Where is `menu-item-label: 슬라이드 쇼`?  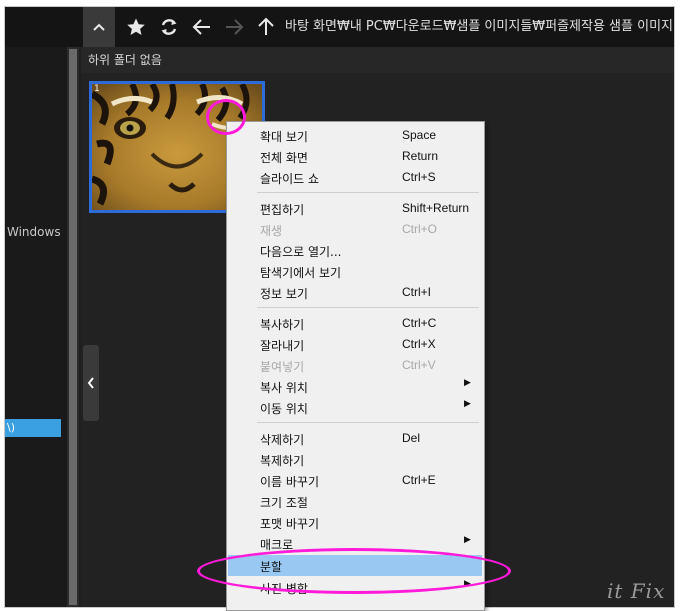 menu-item-label: 슬라이드 쇼 is located at coordinates (290, 179).